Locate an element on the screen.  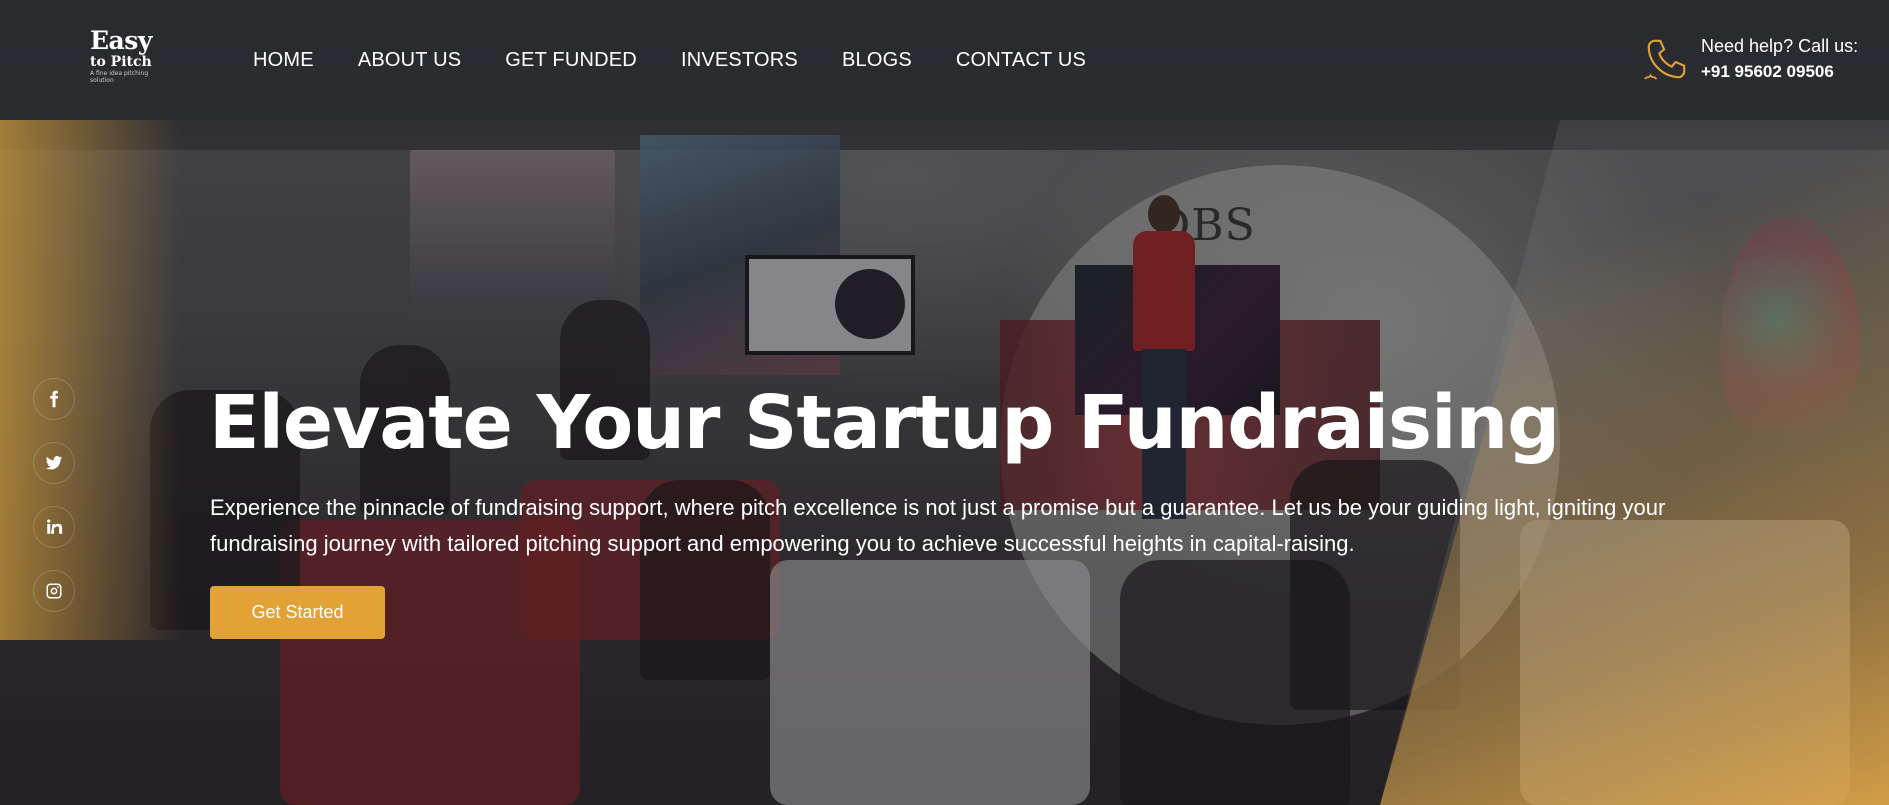
nav-investors: INVESTORS is located at coordinates (739, 60).